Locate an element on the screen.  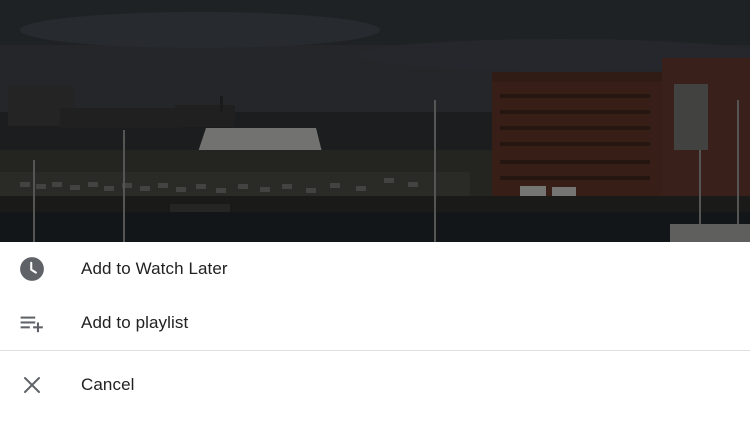
close-icon is located at coordinates (32, 385).